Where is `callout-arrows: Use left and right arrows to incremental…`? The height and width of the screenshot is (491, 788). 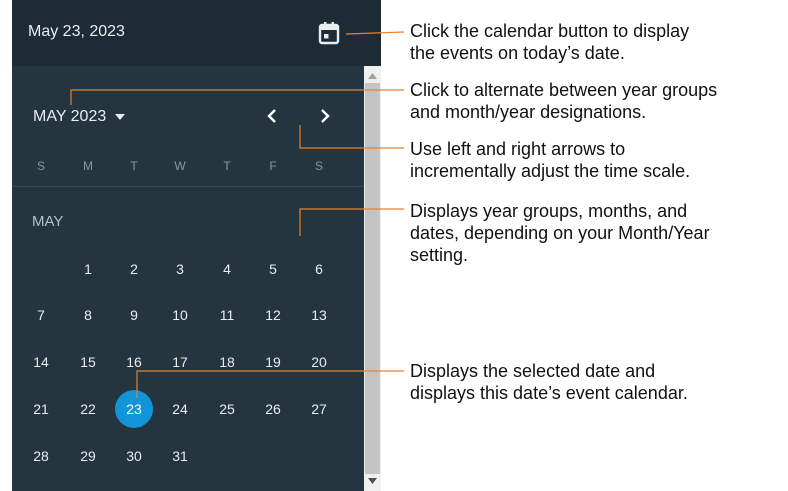 callout-arrows: Use left and right arrows to incremental… is located at coordinates (550, 160).